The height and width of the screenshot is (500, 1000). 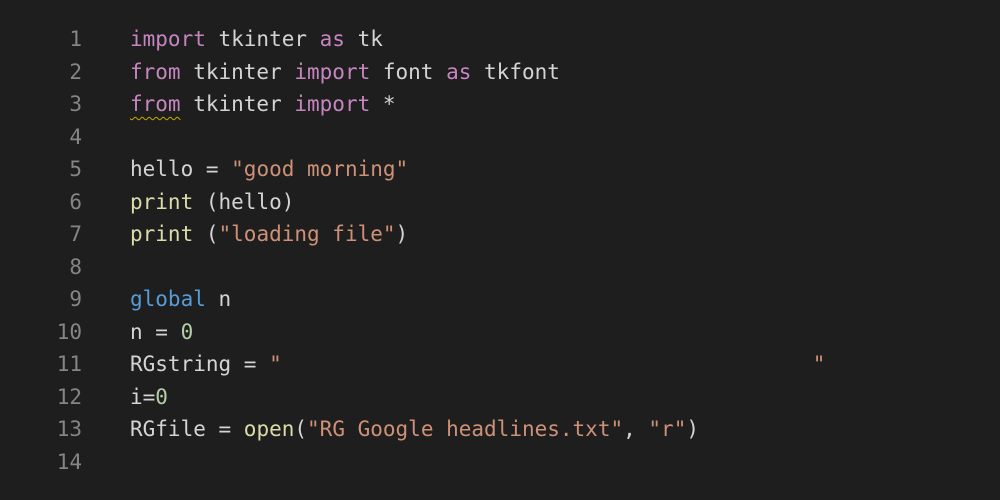 What do you see at coordinates (269, 429) in the screenshot?
I see `code-token: open` at bounding box center [269, 429].